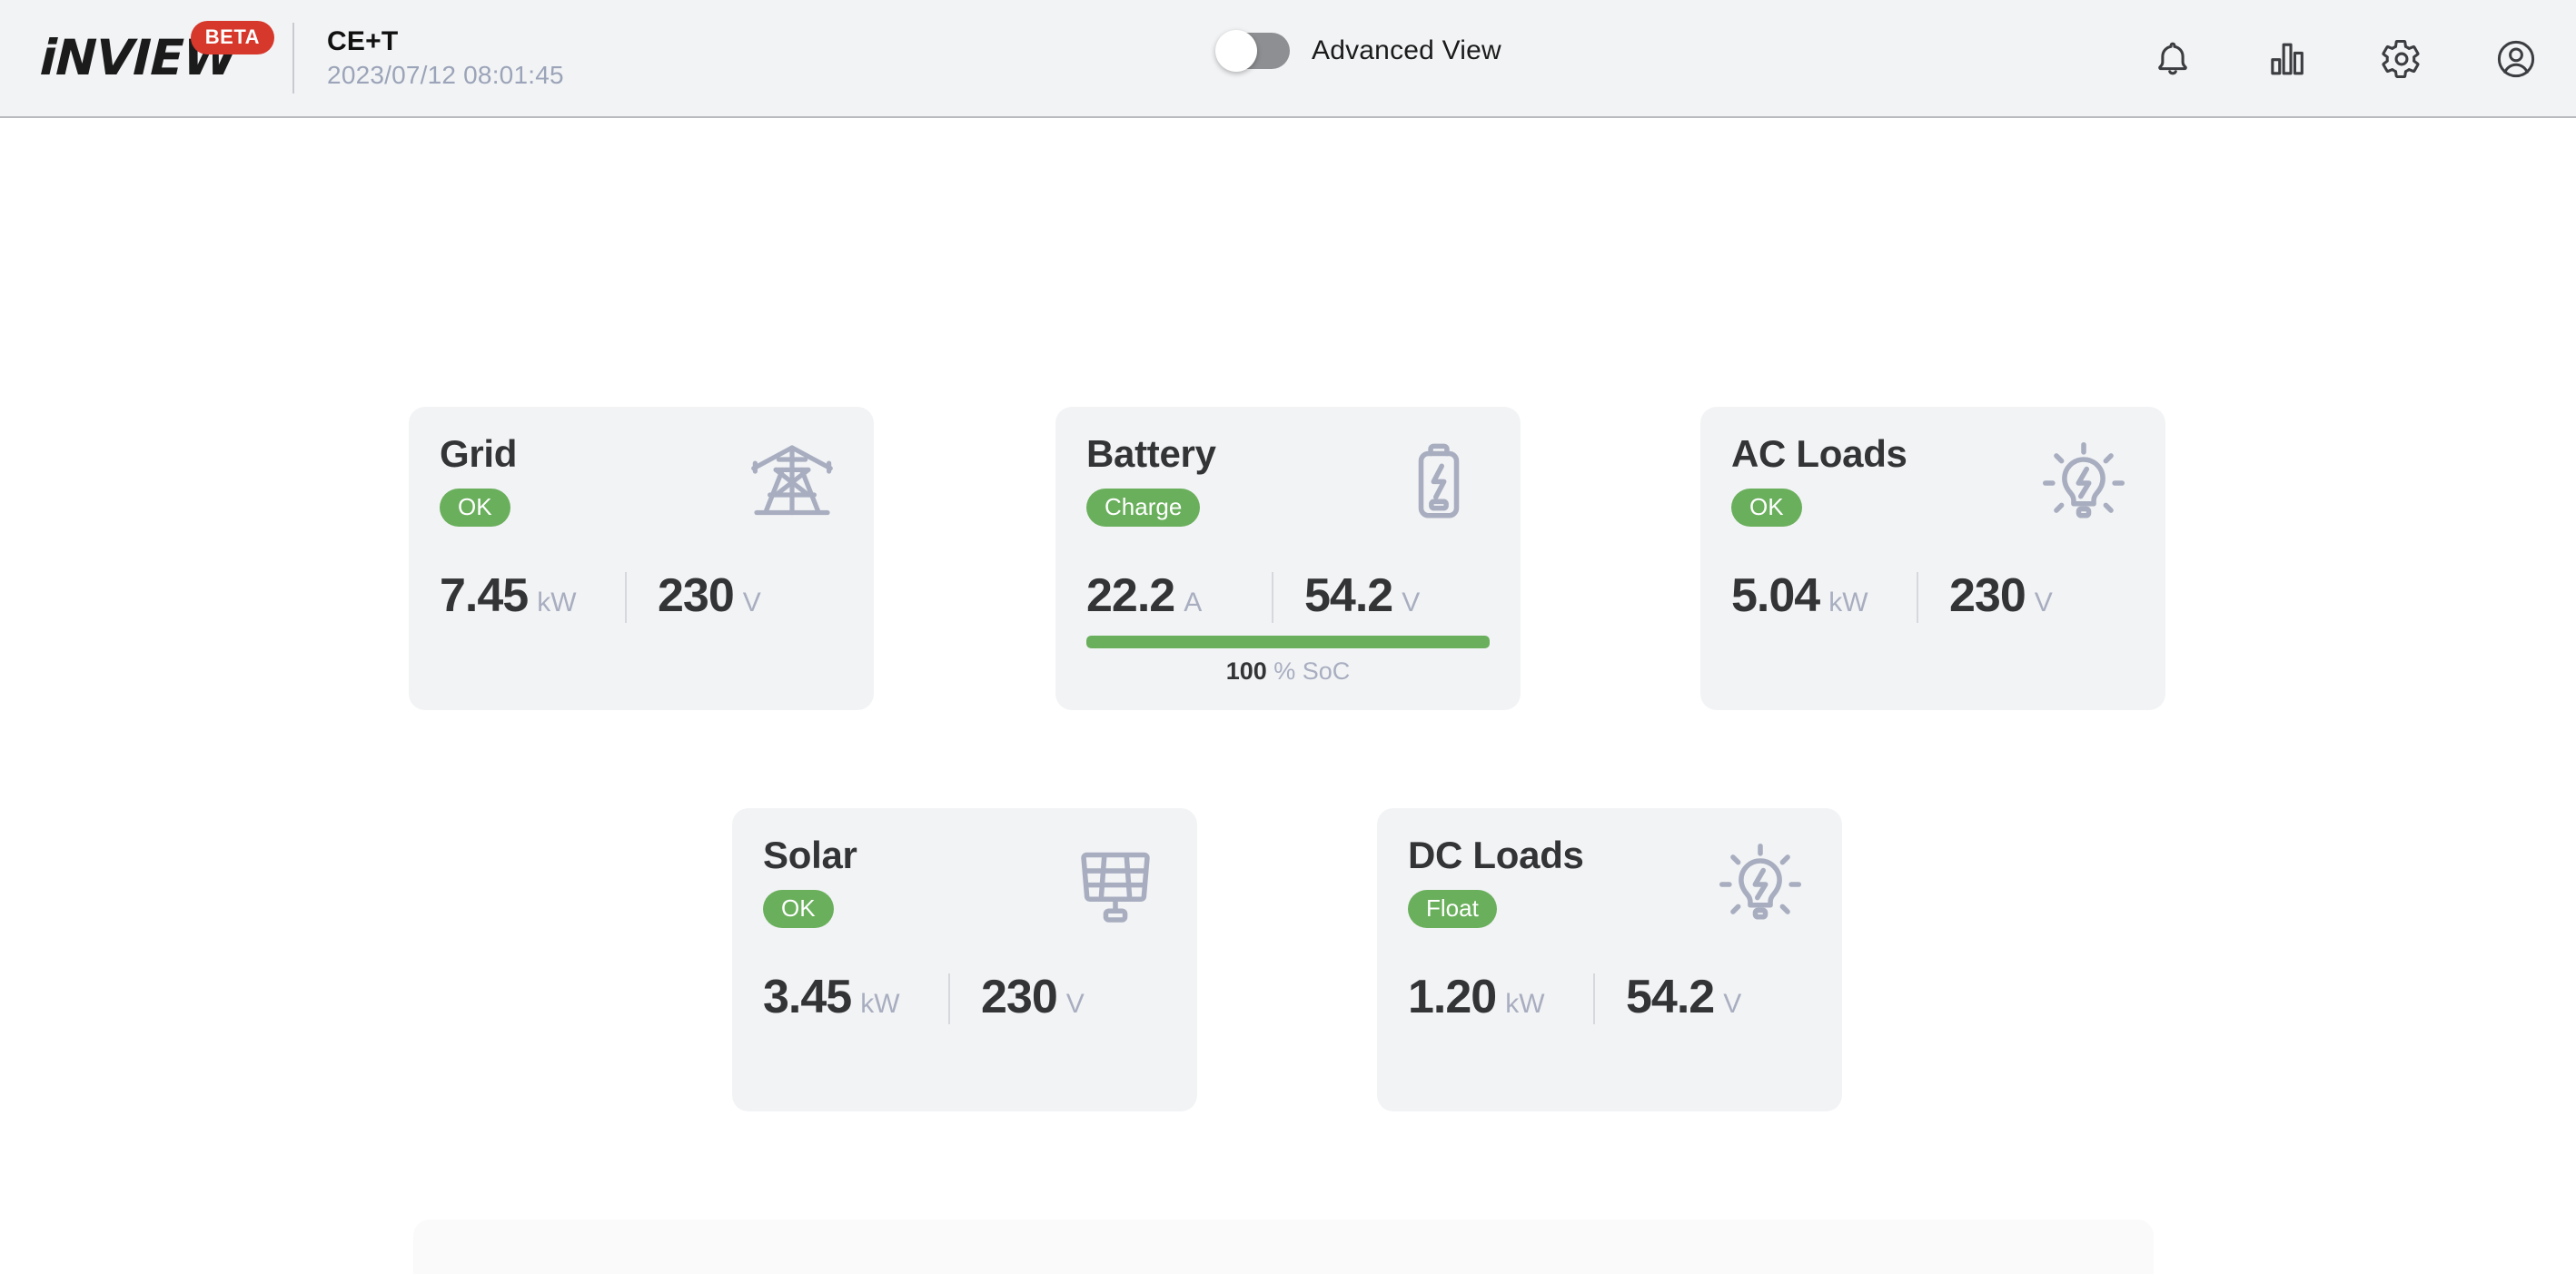 The height and width of the screenshot is (1274, 2576). I want to click on soc-progress-bar, so click(1288, 642).